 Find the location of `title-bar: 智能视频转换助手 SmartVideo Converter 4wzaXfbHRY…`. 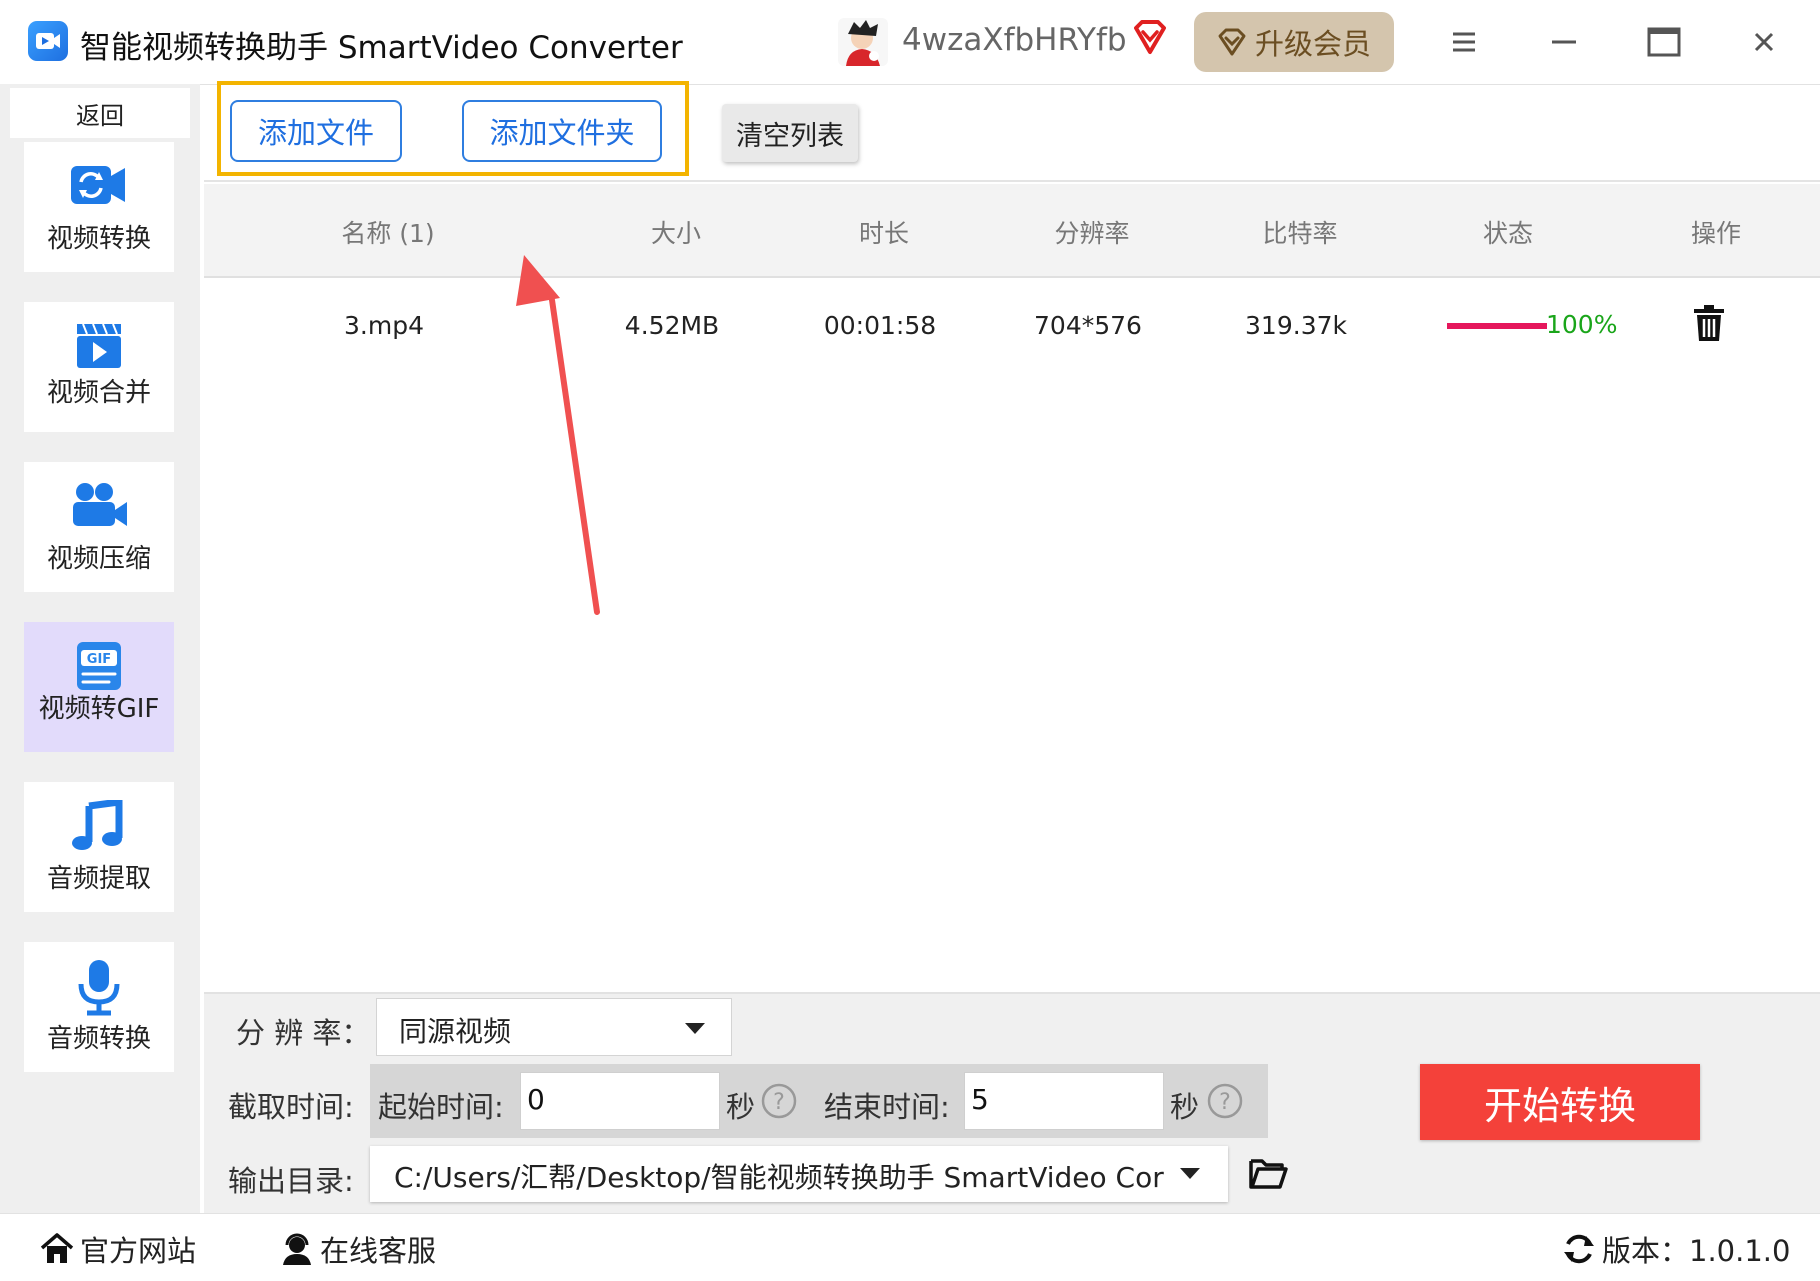

title-bar: 智能视频转换助手 SmartVideo Converter 4wzaXfbHRY… is located at coordinates (910, 42).